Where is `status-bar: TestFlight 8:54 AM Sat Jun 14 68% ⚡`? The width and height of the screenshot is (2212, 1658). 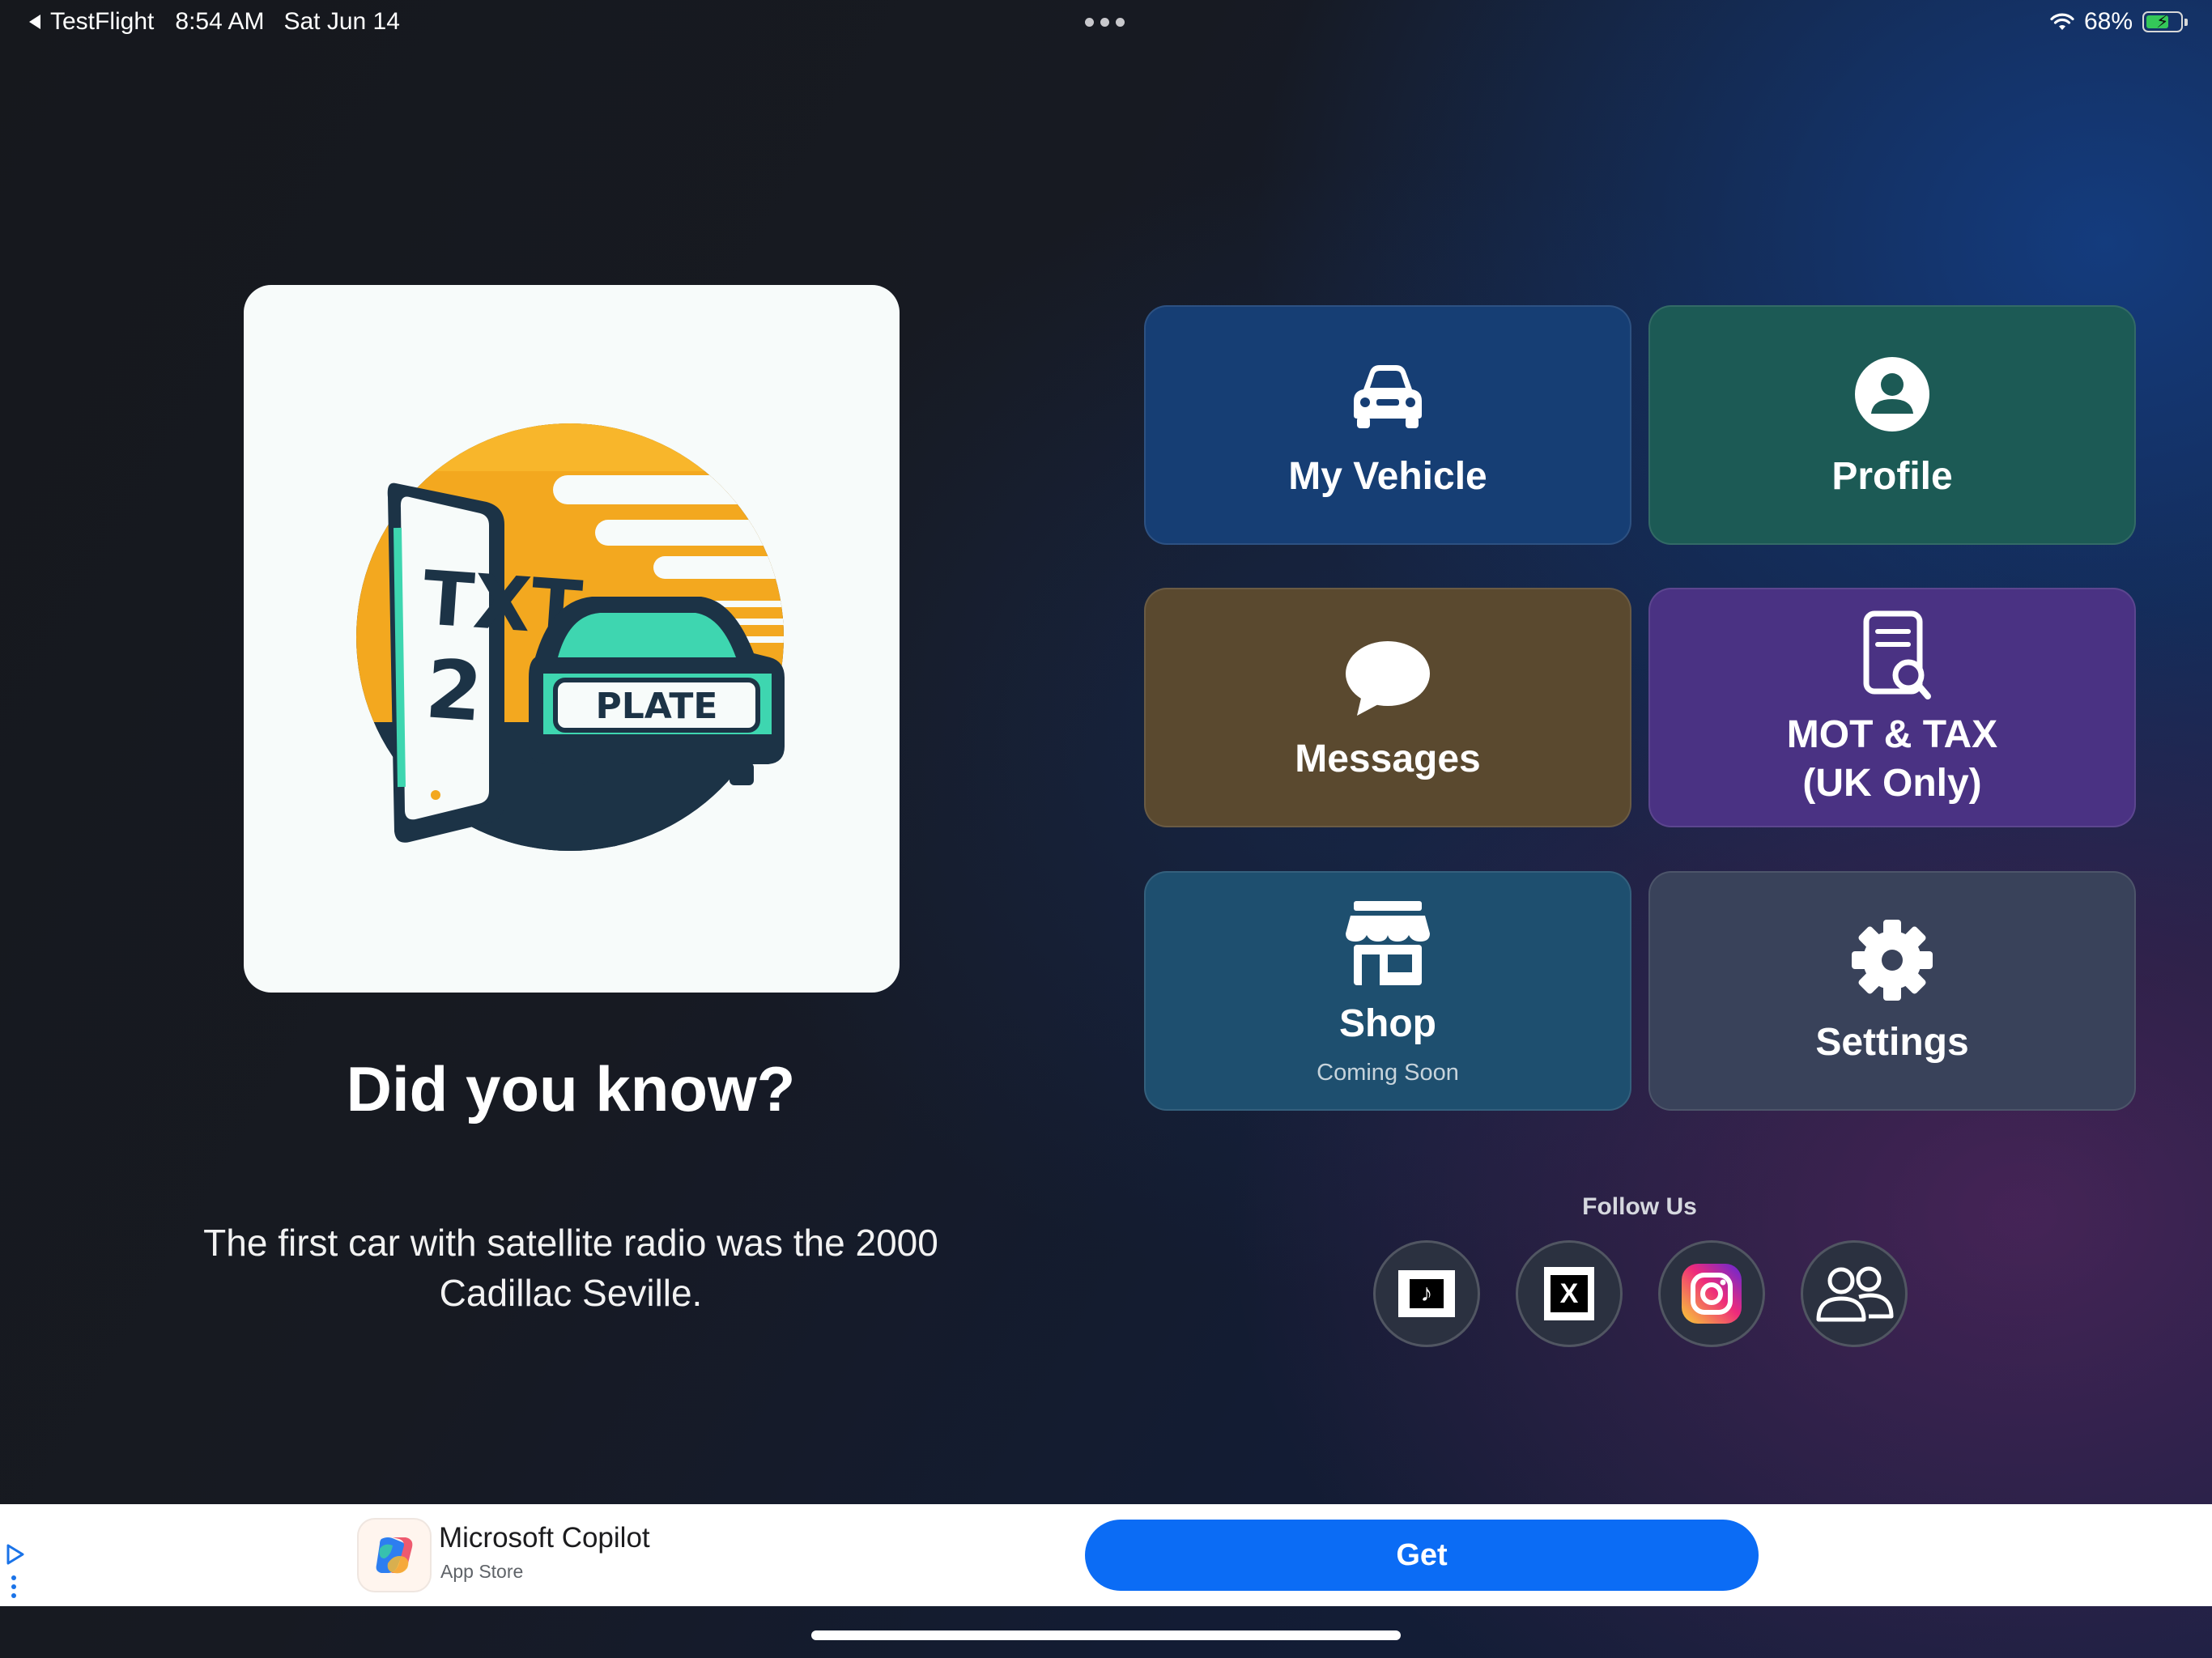
status-bar: TestFlight 8:54 AM Sat Jun 14 68% ⚡ is located at coordinates (1106, 24).